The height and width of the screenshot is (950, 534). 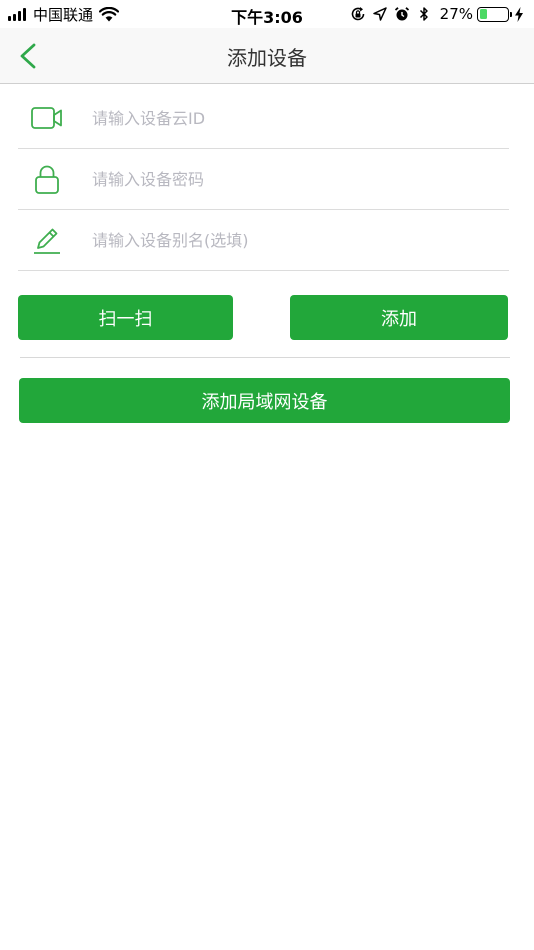 I want to click on alias-input, so click(x=292, y=240).